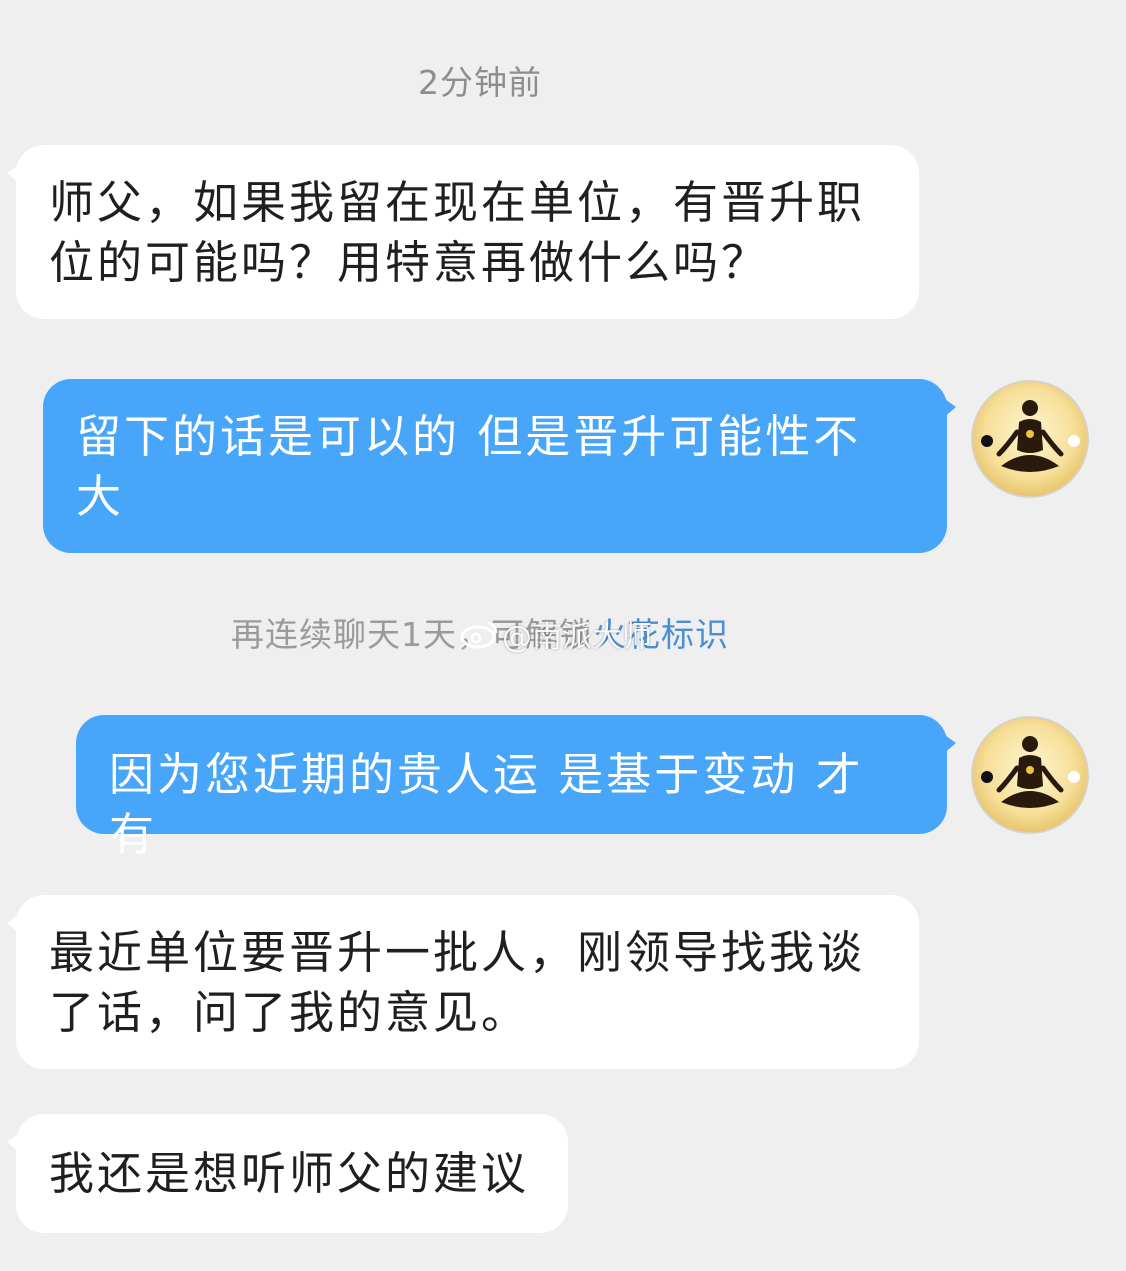 The image size is (1126, 1271). I want to click on message-text: 我还是想听师父的建议, so click(289, 1173).